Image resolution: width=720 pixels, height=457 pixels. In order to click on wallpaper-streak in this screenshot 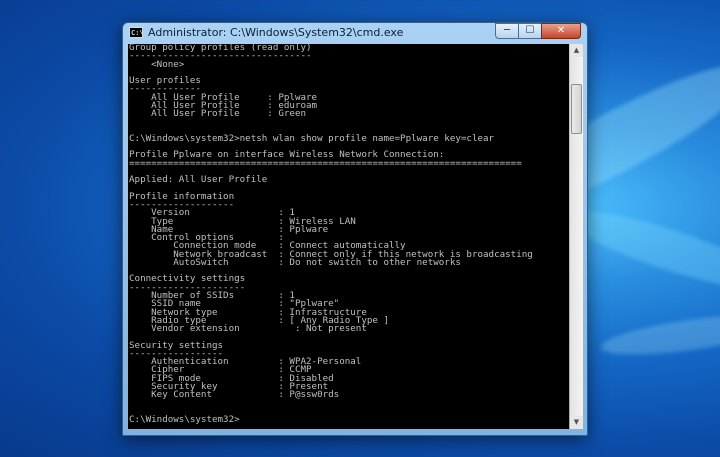, I will do `click(659, 335)`.